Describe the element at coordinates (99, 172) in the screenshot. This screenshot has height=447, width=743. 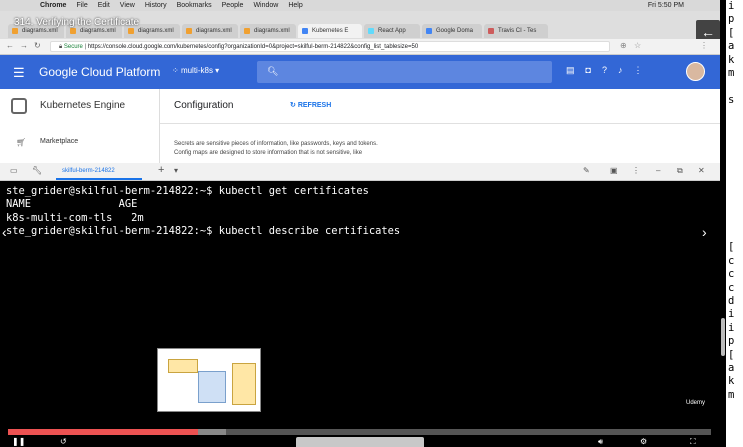
I see `shell-session-tab: skilful-berm-214822` at that location.